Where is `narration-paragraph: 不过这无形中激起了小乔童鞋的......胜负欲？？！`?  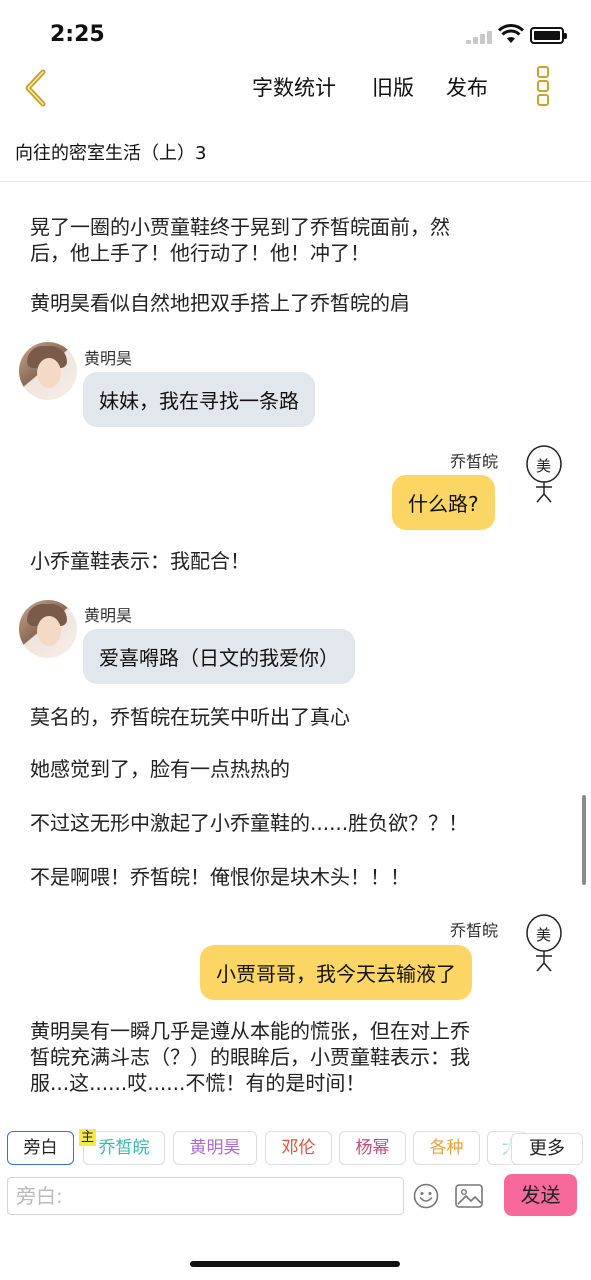 narration-paragraph: 不过这无形中激起了小乔童鞋的......胜负欲？？！ is located at coordinates (249, 823).